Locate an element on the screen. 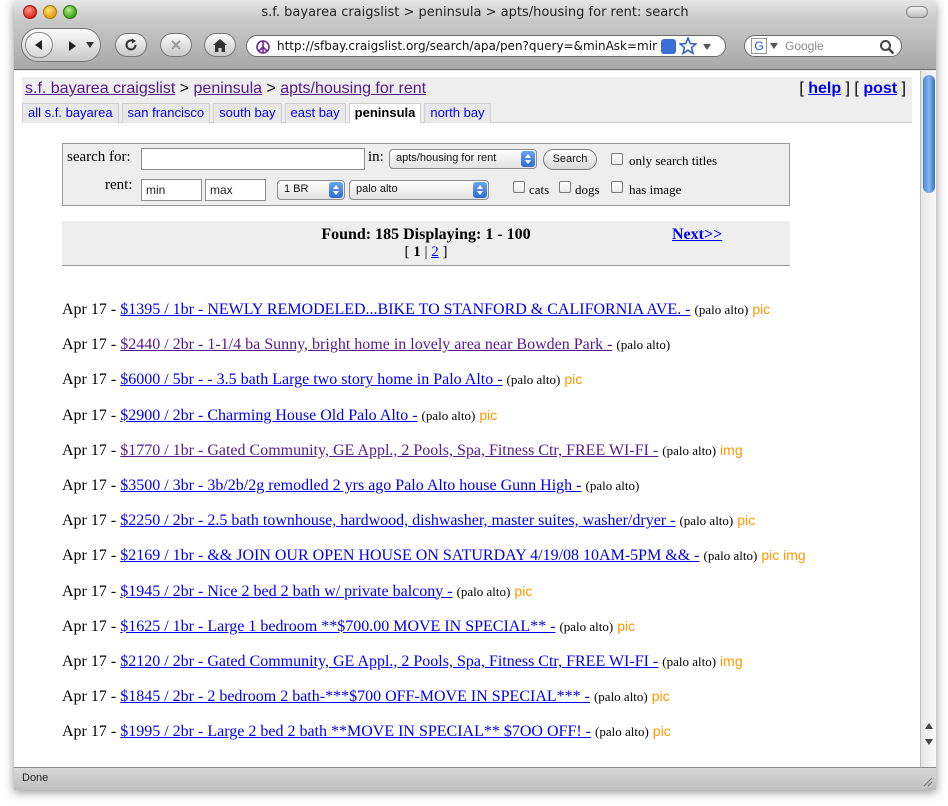 This screenshot has width=948, height=806. search-engine-bar: G Google is located at coordinates (823, 46).